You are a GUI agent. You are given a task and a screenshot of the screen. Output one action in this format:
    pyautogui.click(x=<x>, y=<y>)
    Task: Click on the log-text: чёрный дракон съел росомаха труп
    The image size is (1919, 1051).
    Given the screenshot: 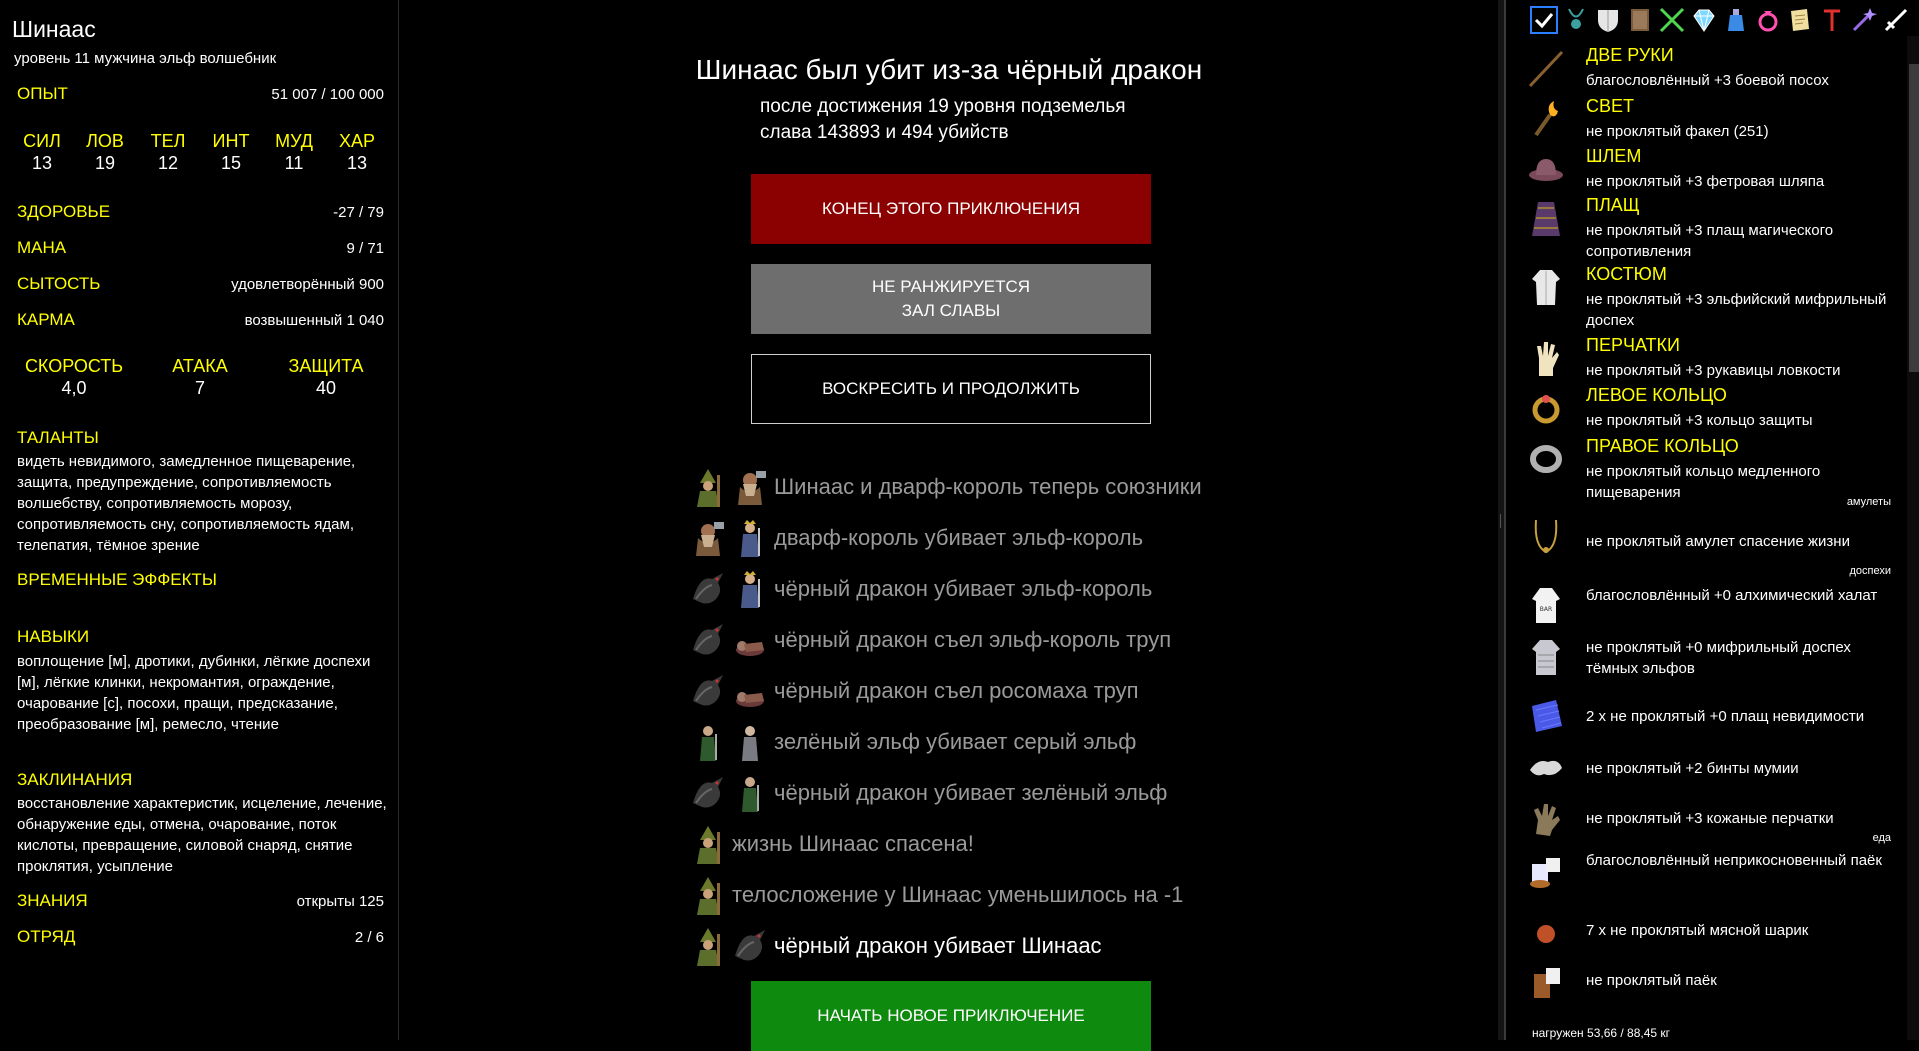 What is the action you would take?
    pyautogui.click(x=956, y=690)
    